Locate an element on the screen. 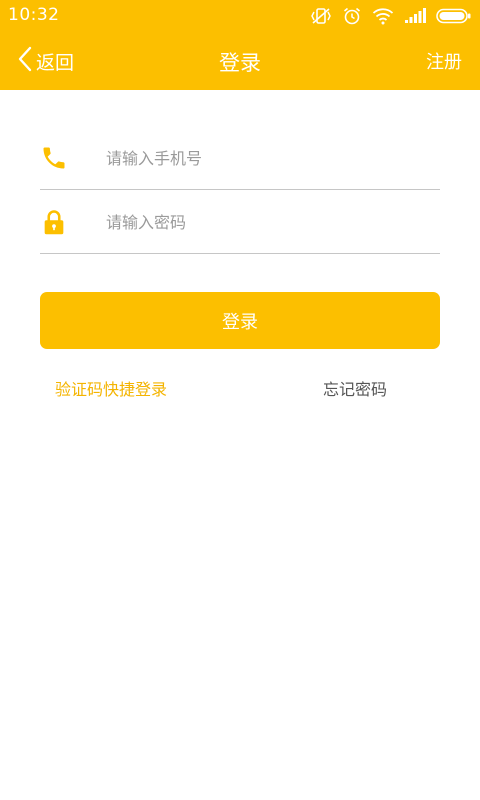 This screenshot has height=800, width=480. password-row is located at coordinates (240, 222).